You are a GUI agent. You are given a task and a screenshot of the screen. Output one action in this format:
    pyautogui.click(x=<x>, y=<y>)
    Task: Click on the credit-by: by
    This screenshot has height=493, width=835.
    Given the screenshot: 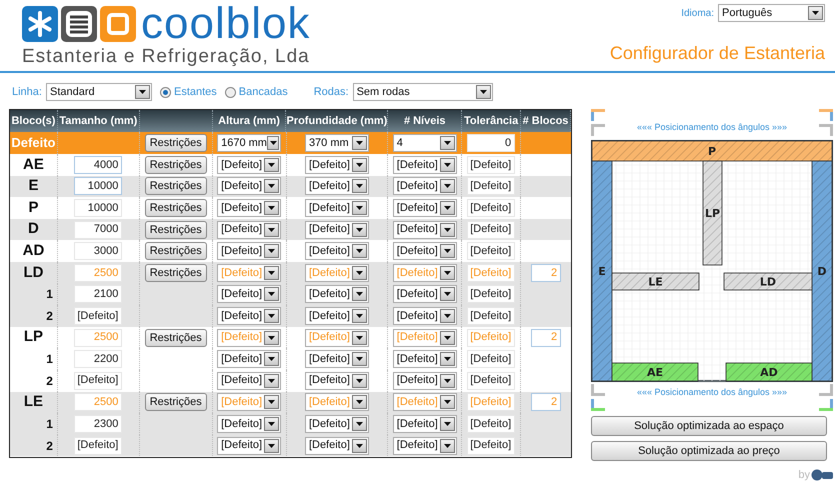 What is the action you would take?
    pyautogui.click(x=804, y=475)
    